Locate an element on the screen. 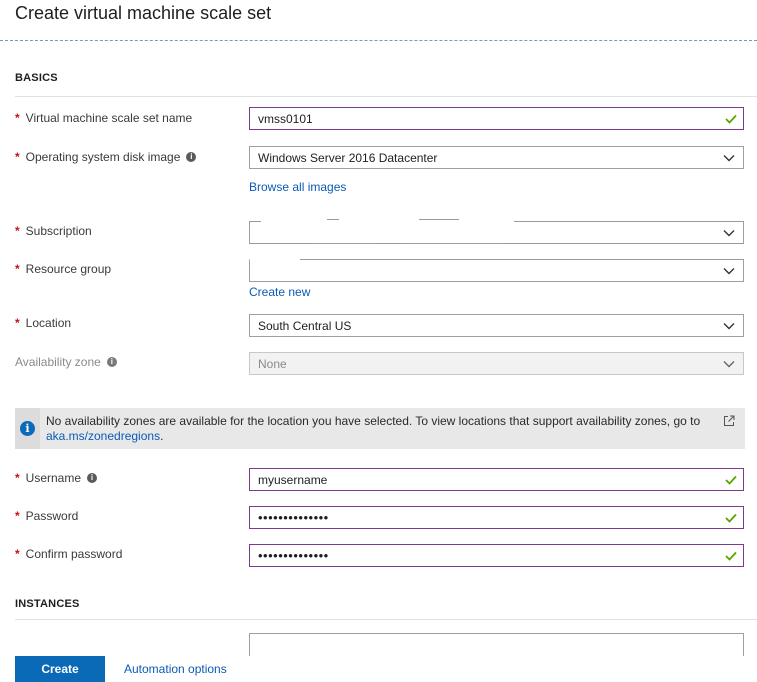 This screenshot has width=757, height=682. create-button: Create is located at coordinates (60, 669).